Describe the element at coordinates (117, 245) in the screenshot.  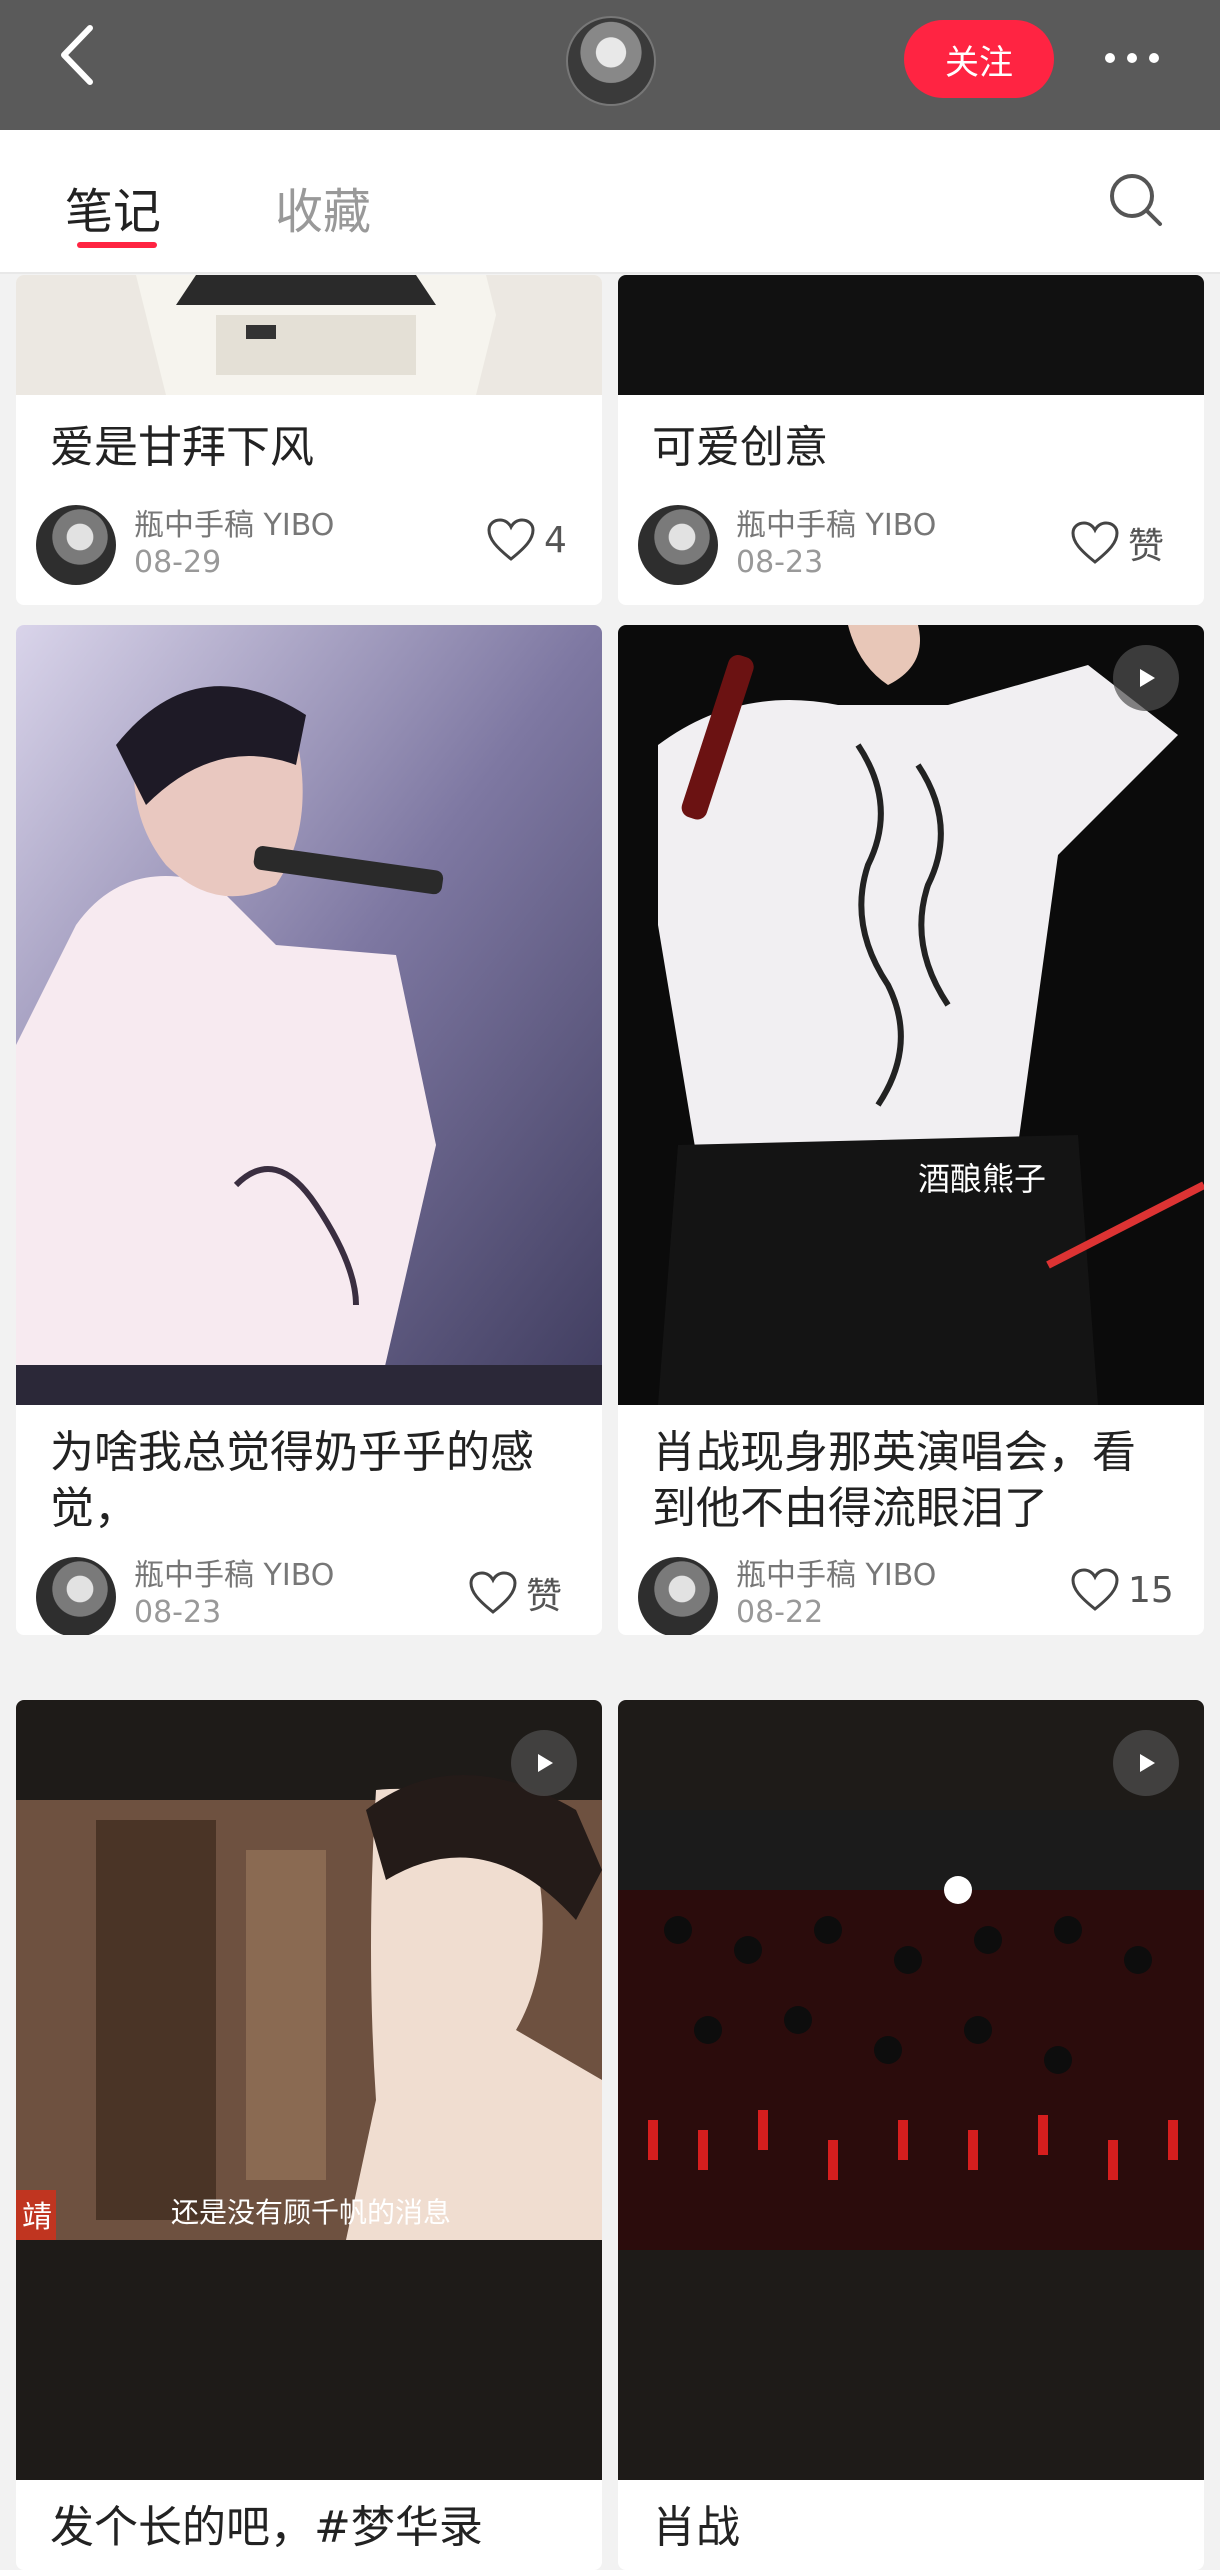
I see `active-tab-indicator` at that location.